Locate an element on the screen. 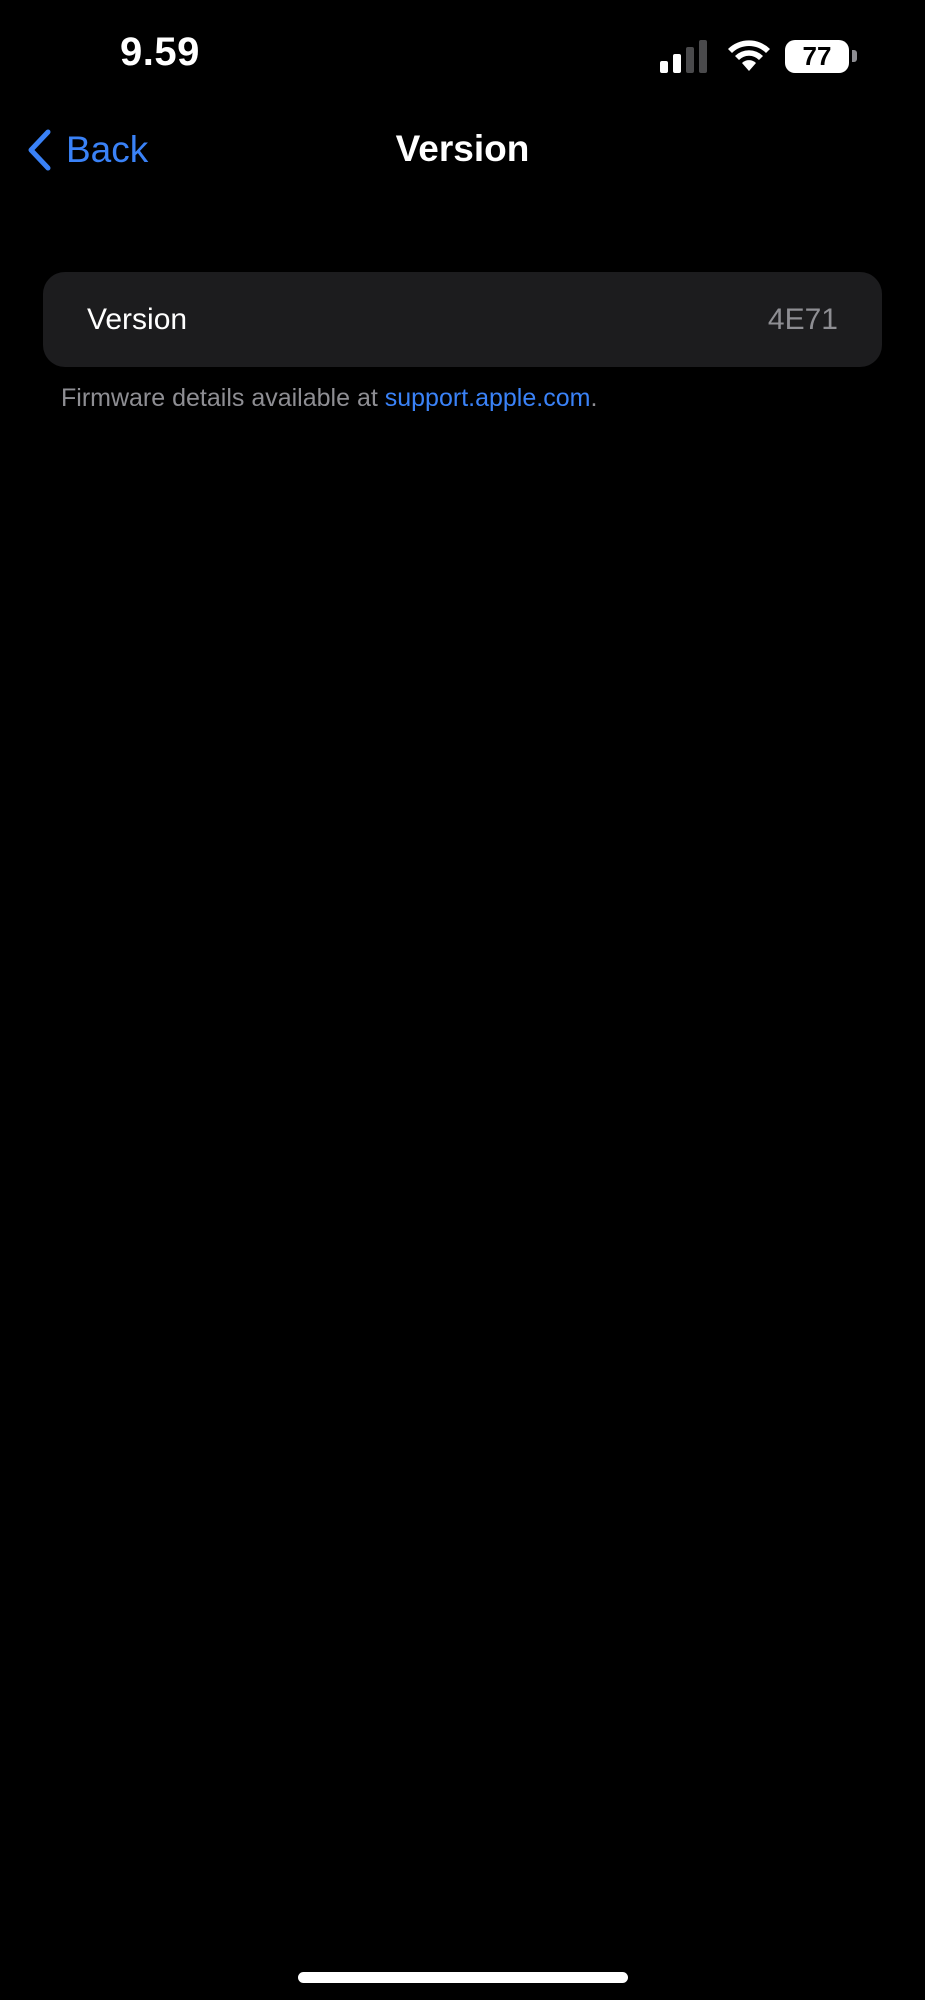 This screenshot has height=2000, width=925. status-icons: 77 is located at coordinates (758, 56).